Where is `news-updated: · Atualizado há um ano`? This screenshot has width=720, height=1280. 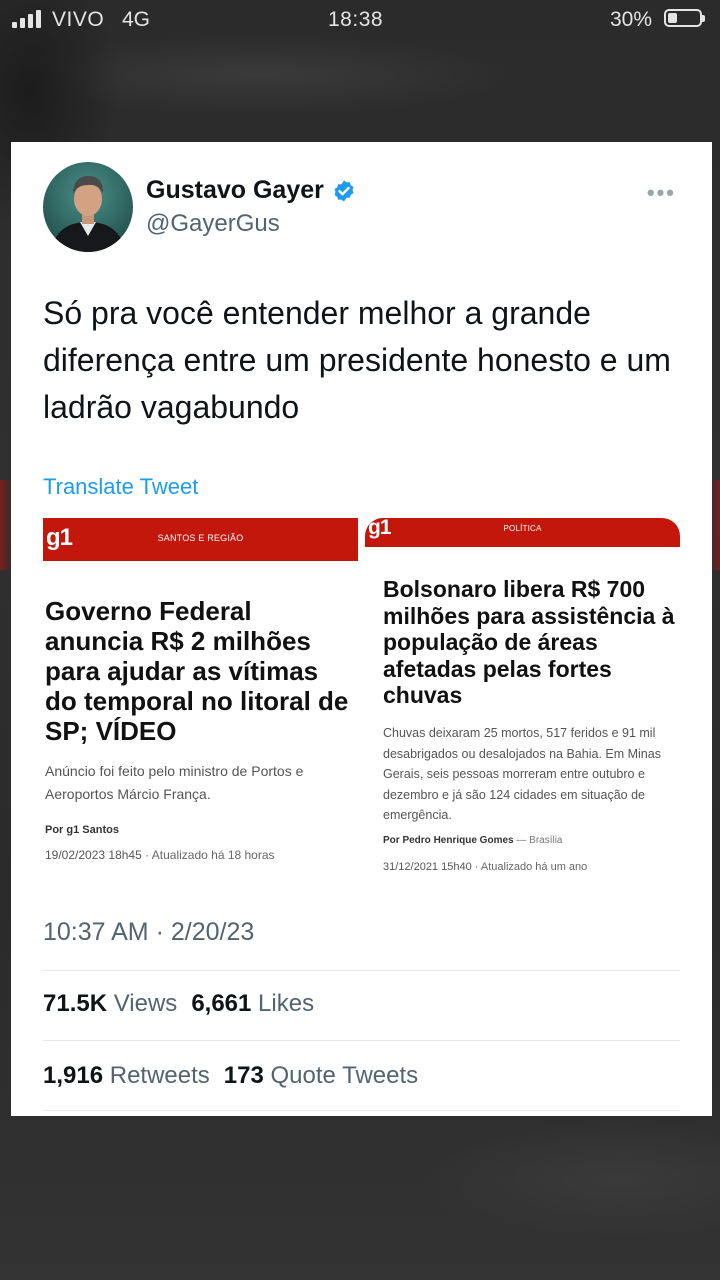 news-updated: · Atualizado há um ano is located at coordinates (529, 867).